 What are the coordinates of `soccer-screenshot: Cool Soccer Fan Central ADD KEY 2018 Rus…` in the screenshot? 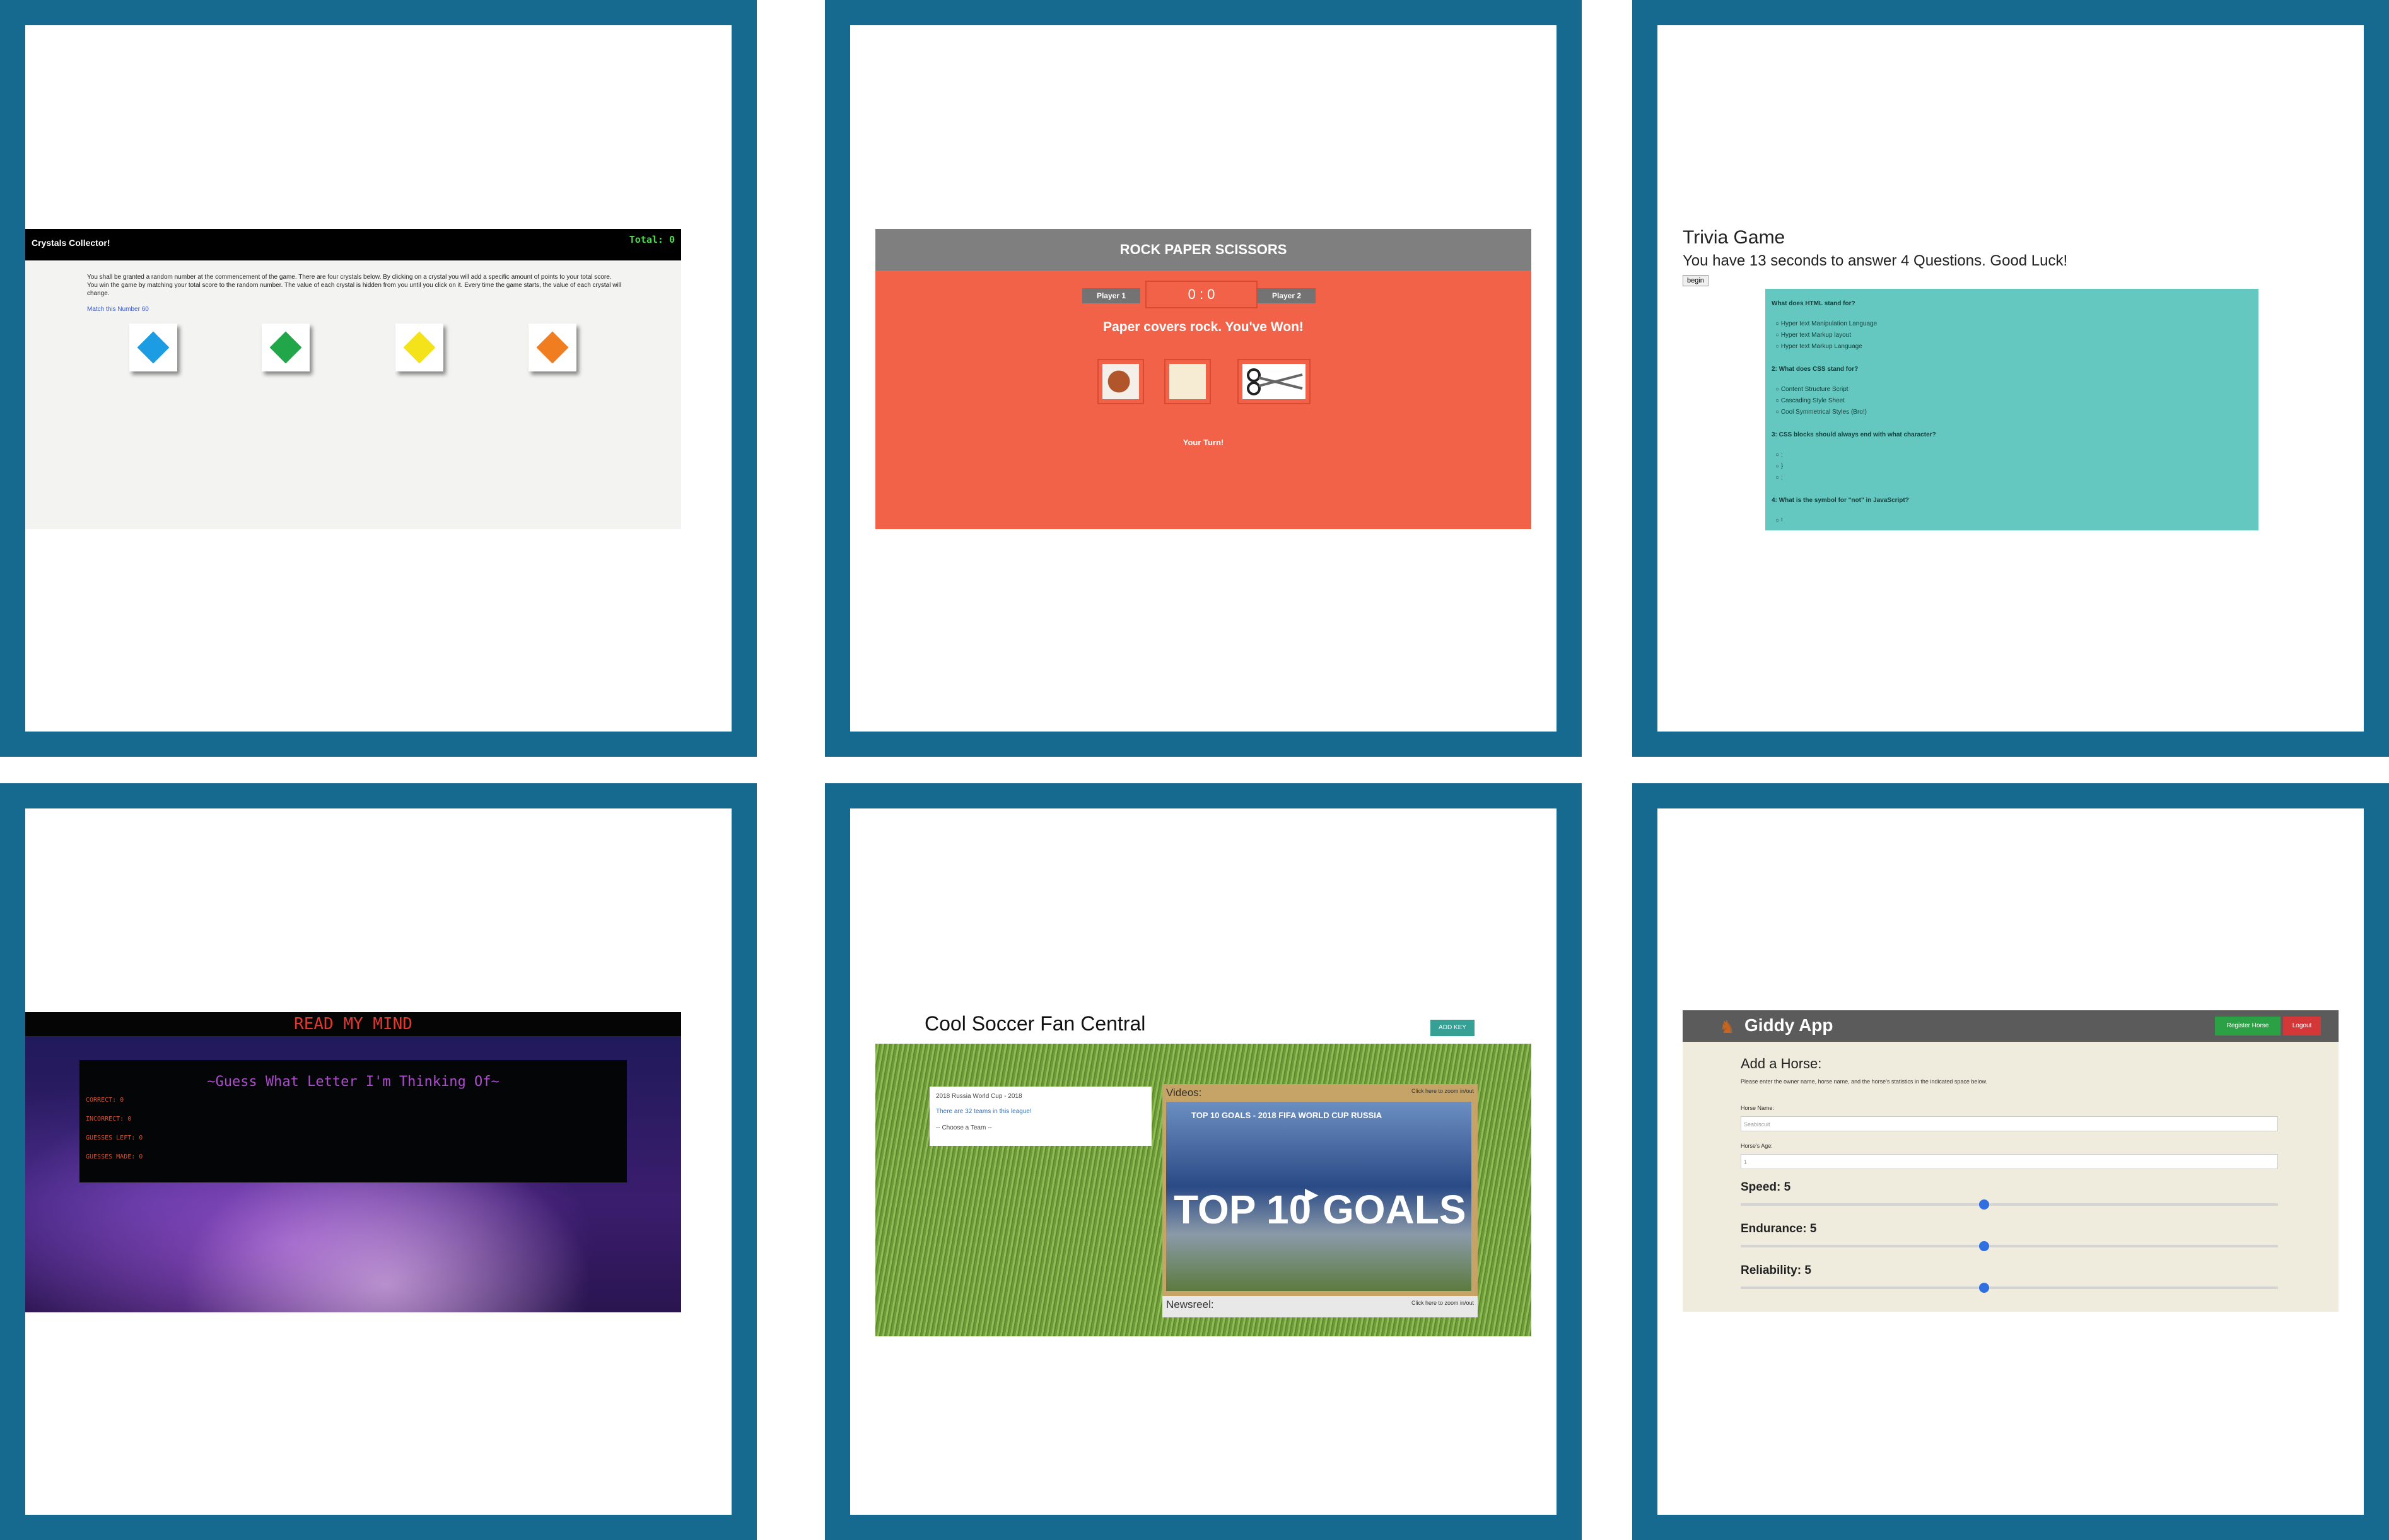 It's located at (1203, 1174).